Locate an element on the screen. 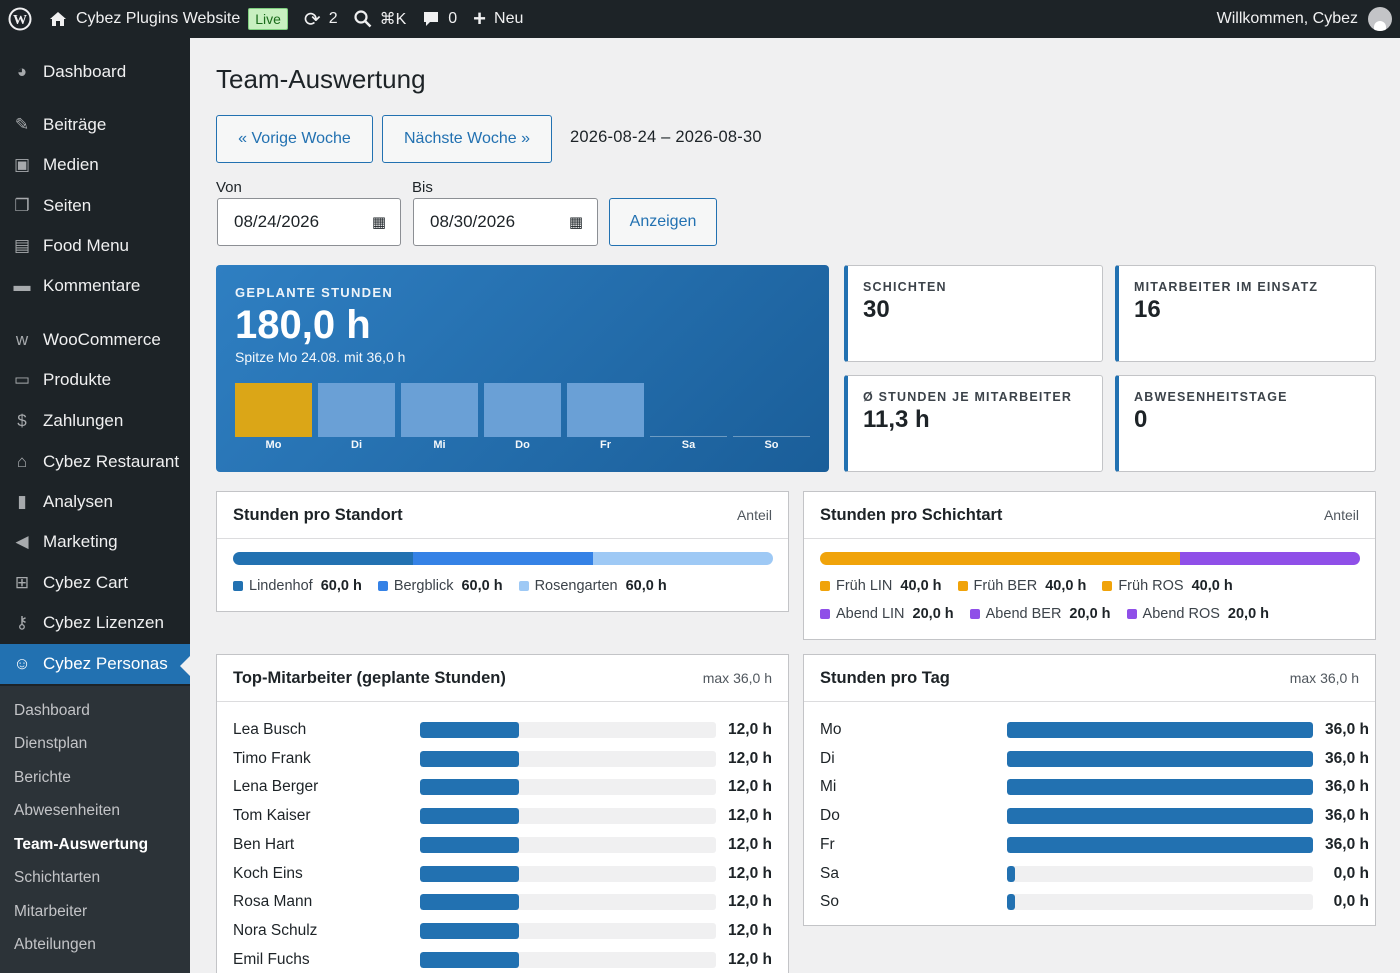 This screenshot has height=973, width=1400. my-account-link: Willkommen, Cybez is located at coordinates (1308, 19).